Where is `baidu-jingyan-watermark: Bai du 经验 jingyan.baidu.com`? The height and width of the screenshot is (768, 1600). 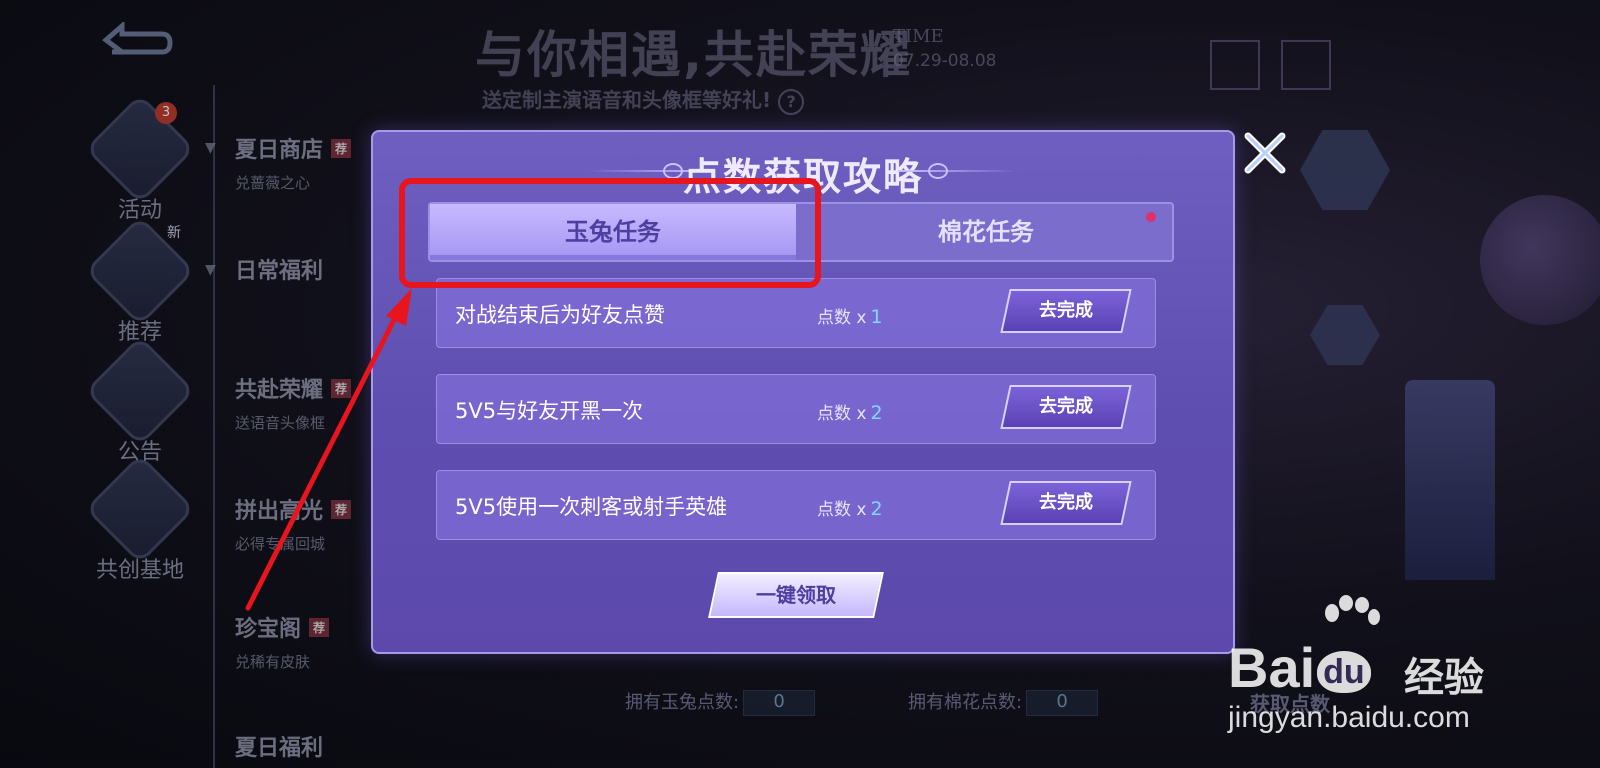 baidu-jingyan-watermark: Bai du 经验 jingyan.baidu.com is located at coordinates (1378, 670).